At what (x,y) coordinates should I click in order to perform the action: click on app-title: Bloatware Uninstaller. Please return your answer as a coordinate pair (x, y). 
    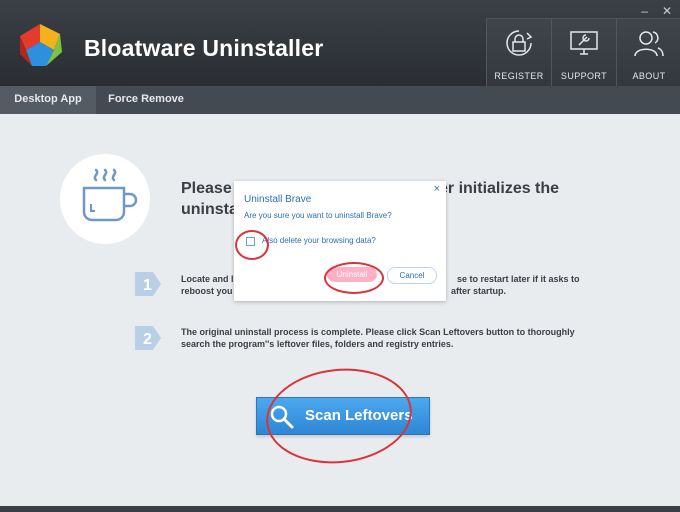
    Looking at the image, I should click on (204, 48).